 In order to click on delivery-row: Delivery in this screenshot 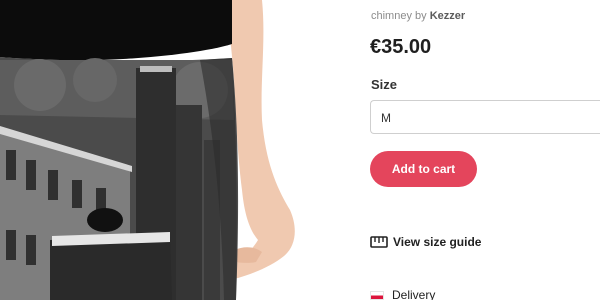, I will do `click(402, 293)`.